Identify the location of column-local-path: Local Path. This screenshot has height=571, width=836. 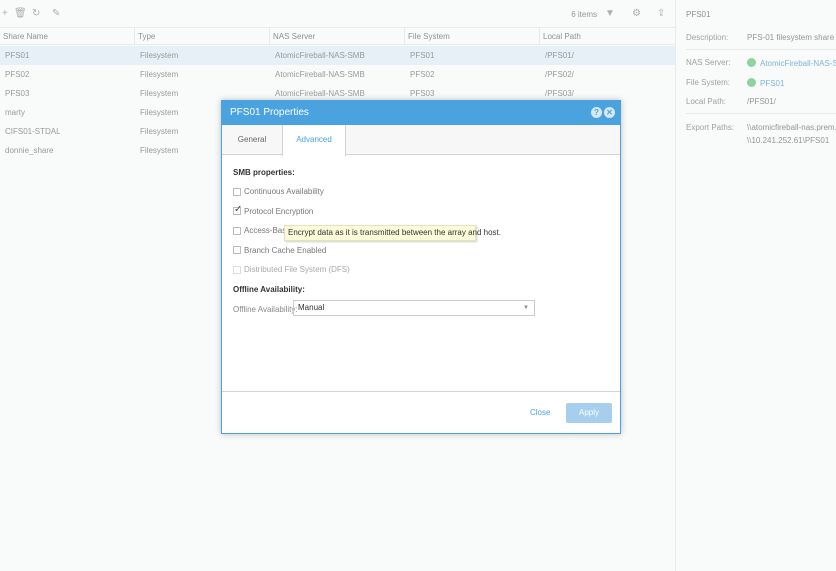
(607, 36).